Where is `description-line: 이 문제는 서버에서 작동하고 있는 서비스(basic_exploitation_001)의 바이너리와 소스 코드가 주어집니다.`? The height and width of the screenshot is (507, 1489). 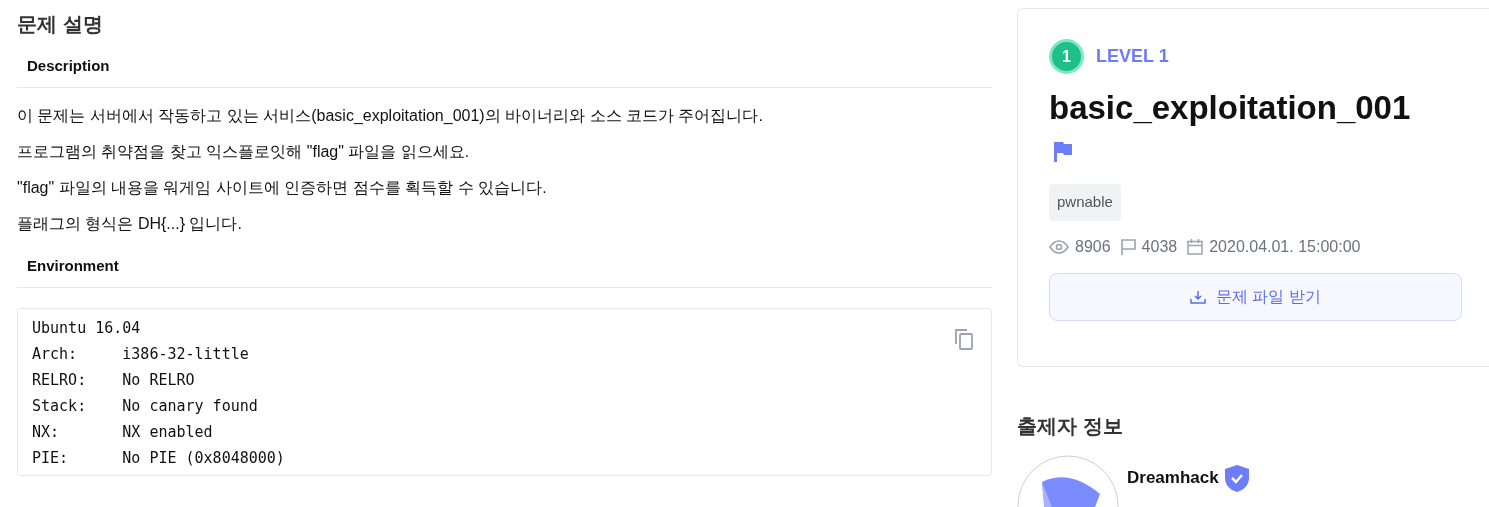 description-line: 이 문제는 서버에서 작동하고 있는 서비스(basic_exploitation_001)의 바이너리와 소스 코드가 주어집니다. is located at coordinates (390, 116).